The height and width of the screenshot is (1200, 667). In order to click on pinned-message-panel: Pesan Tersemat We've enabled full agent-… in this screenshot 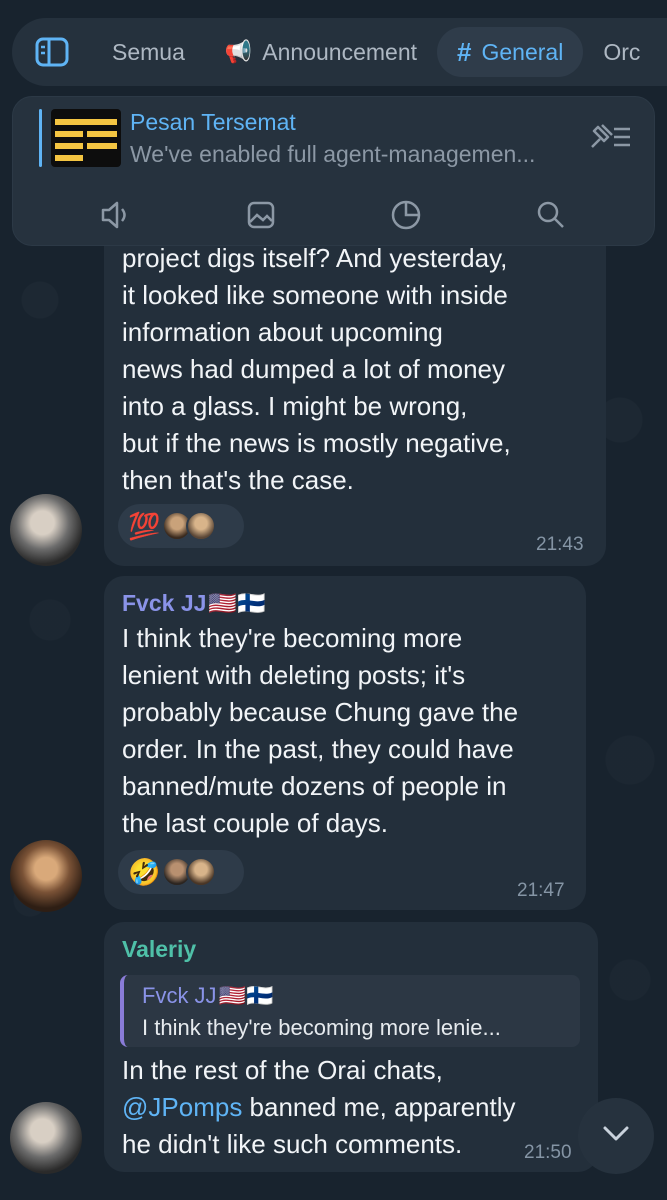, I will do `click(333, 171)`.